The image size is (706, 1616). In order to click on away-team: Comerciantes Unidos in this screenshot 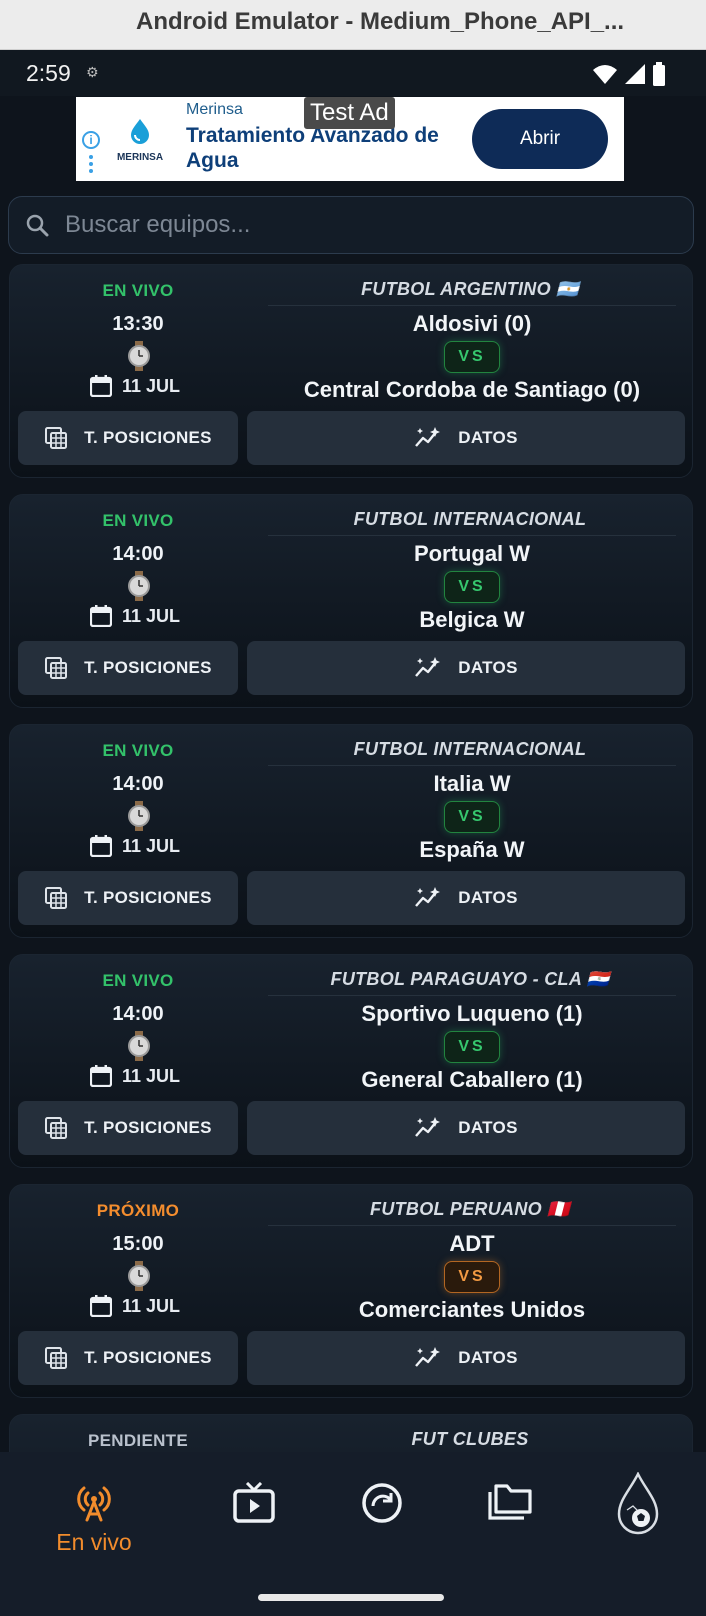, I will do `click(472, 1309)`.